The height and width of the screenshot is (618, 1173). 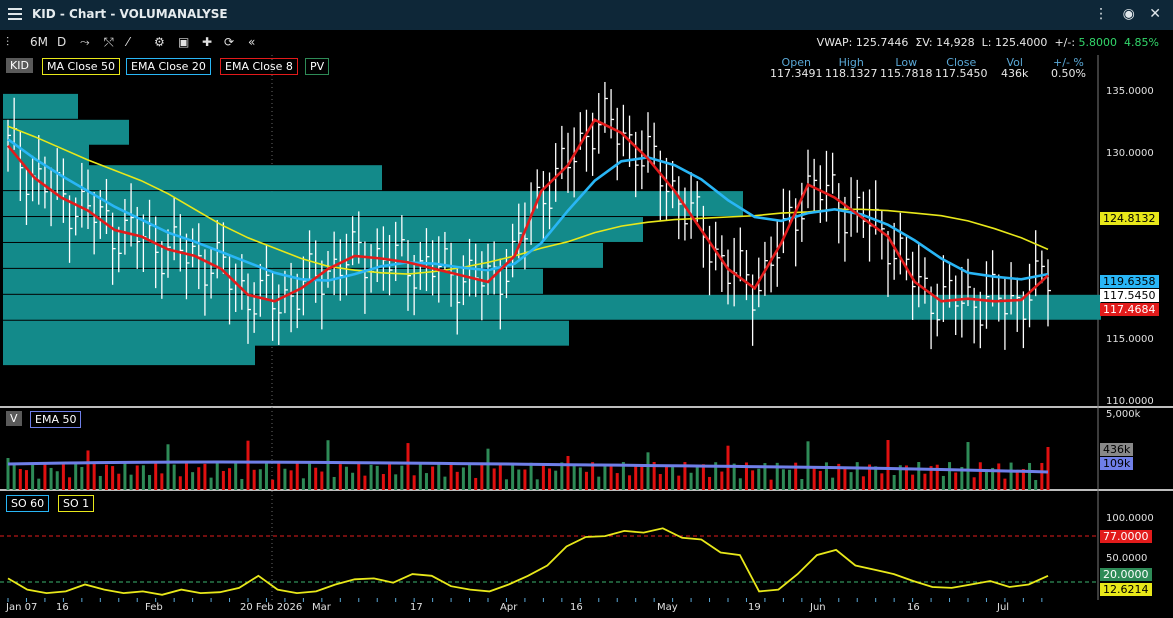 I want to click on ma50-legend: MA Close 50, so click(x=81, y=66).